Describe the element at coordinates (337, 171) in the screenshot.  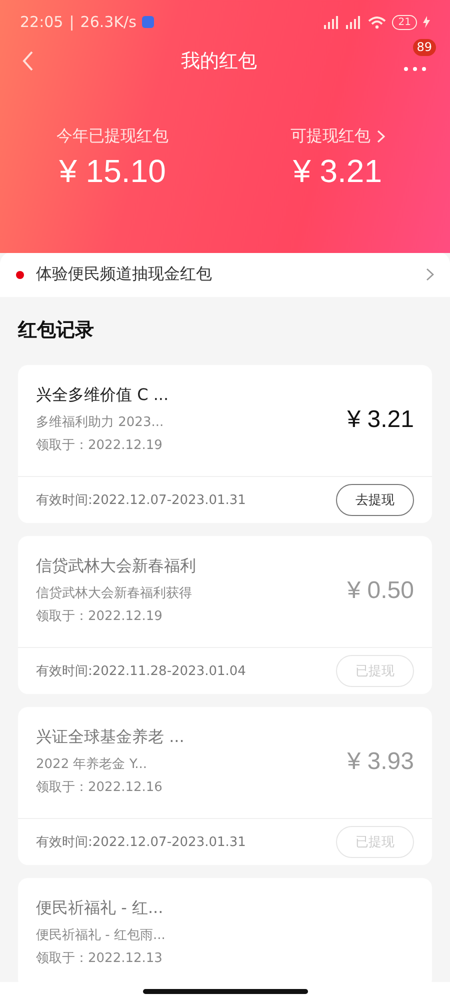
I see `summary-amount: ¥ 3.21` at that location.